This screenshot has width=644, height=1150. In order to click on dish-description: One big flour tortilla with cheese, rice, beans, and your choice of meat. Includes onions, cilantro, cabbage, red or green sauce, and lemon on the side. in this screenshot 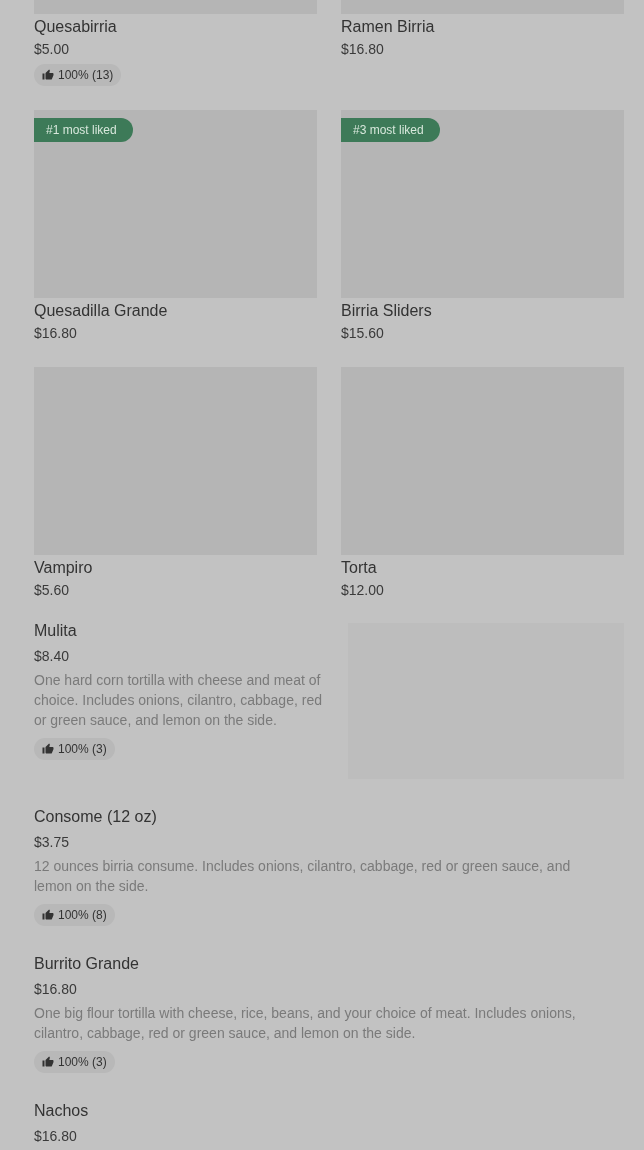, I will do `click(305, 1023)`.